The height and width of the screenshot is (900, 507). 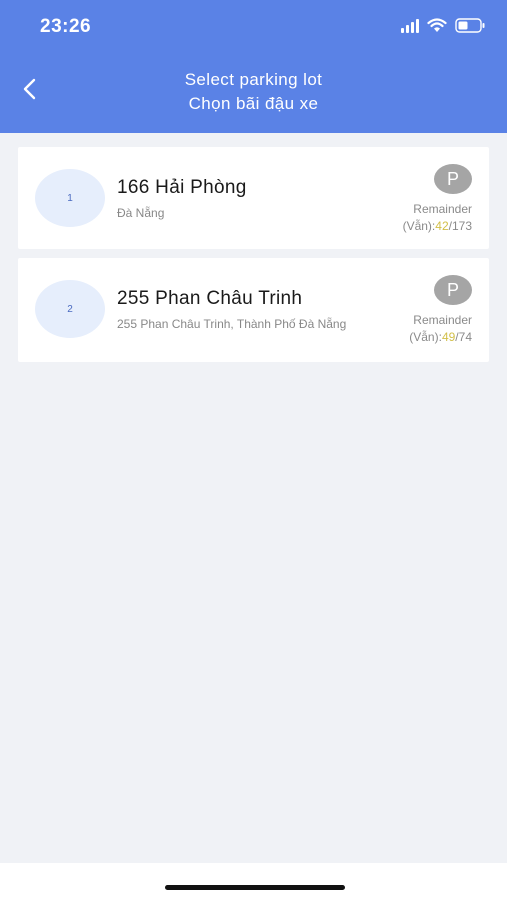 I want to click on status-icons, so click(x=443, y=25).